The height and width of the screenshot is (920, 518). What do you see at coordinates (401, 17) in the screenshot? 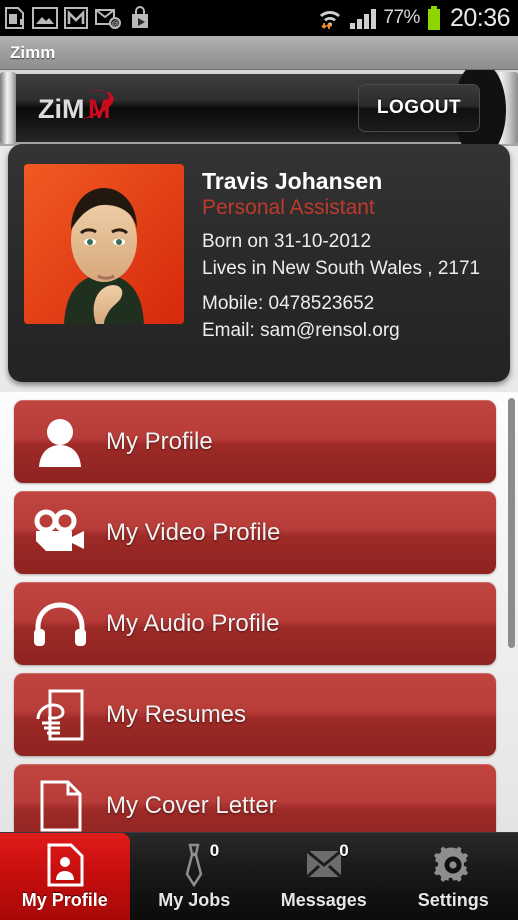
I see `battery-percent-label: 77%` at bounding box center [401, 17].